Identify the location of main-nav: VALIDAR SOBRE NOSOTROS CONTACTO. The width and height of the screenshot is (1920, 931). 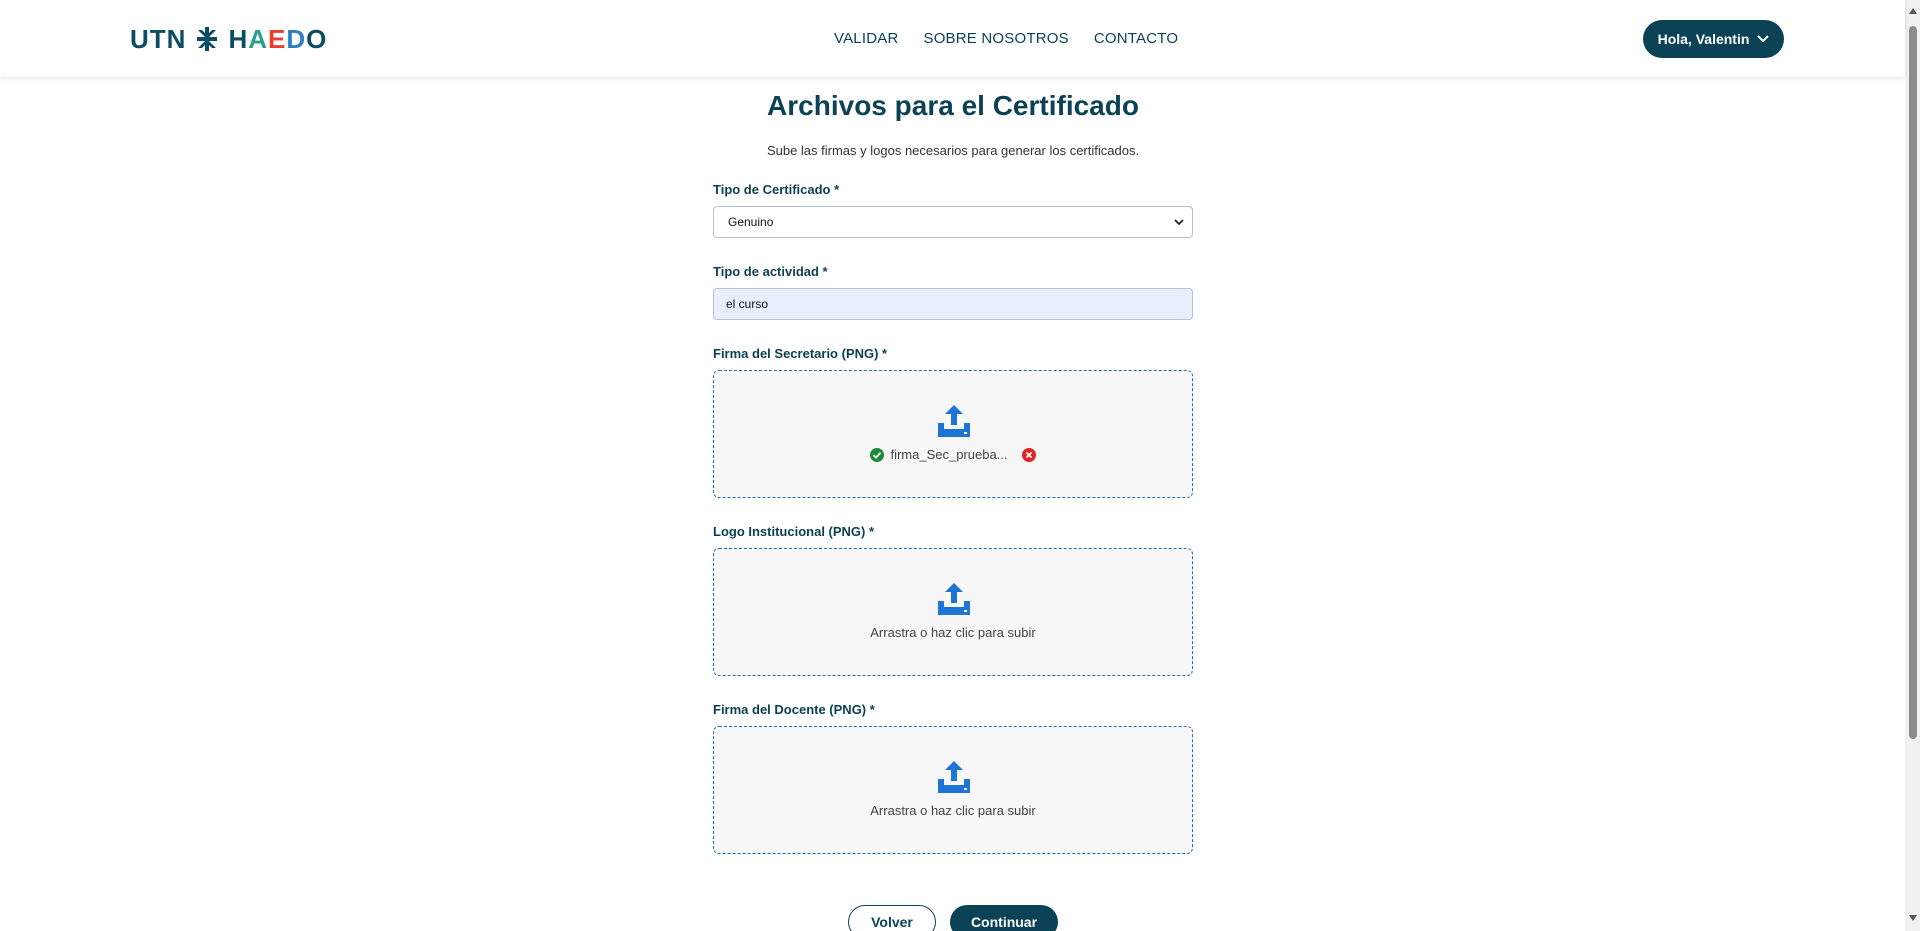
(1018, 38).